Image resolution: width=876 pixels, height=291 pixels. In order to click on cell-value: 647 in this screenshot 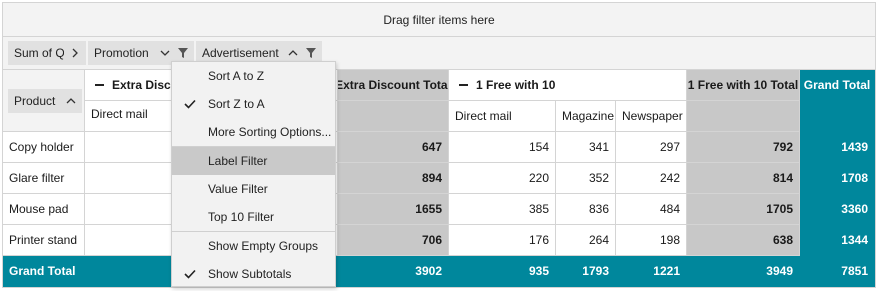, I will do `click(431, 147)`.